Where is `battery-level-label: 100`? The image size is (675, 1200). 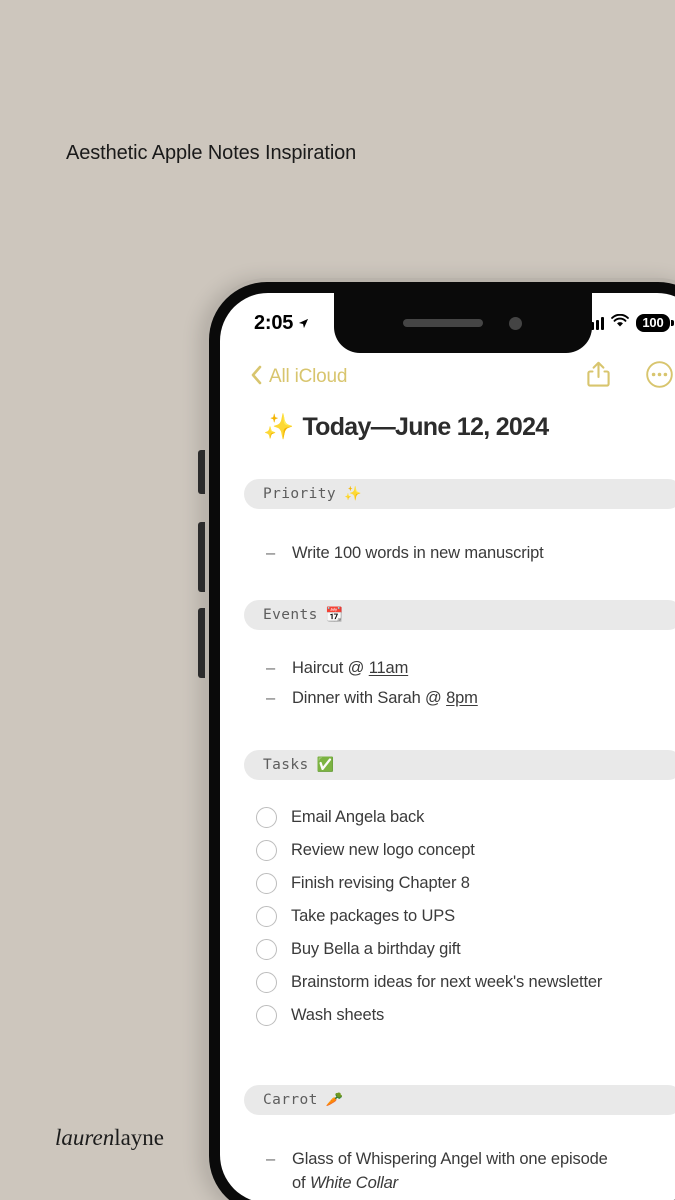
battery-level-label: 100 is located at coordinates (653, 323).